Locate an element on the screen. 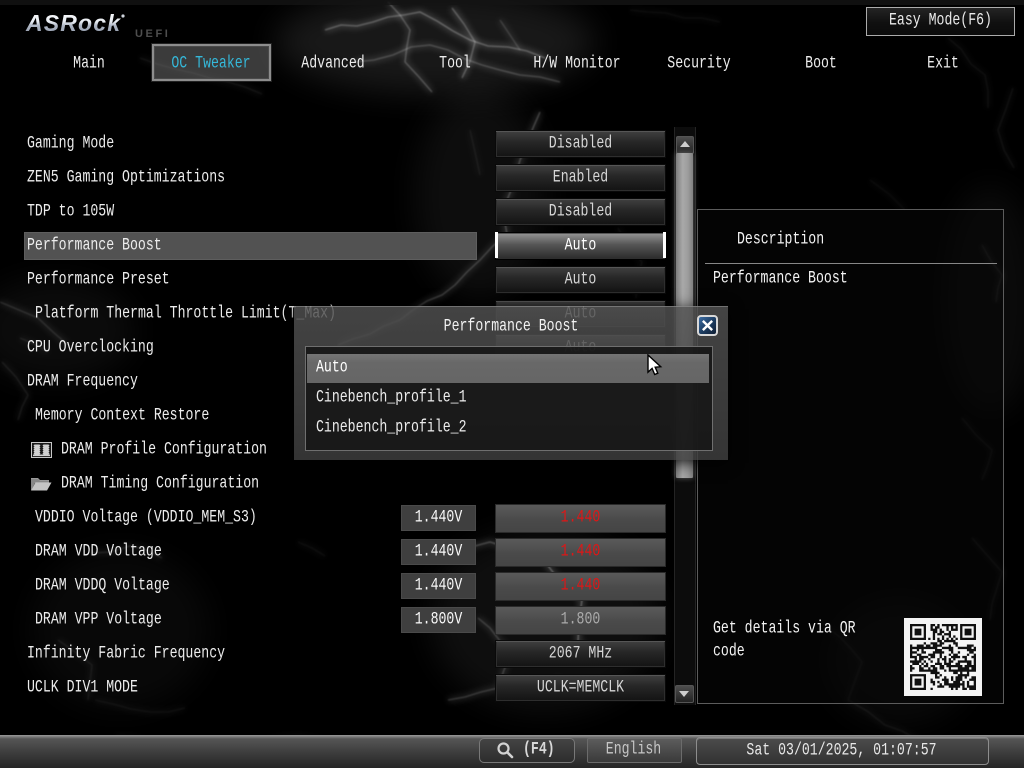 This screenshot has height=768, width=1024. svg-text: ASRock is located at coordinates (73, 23).